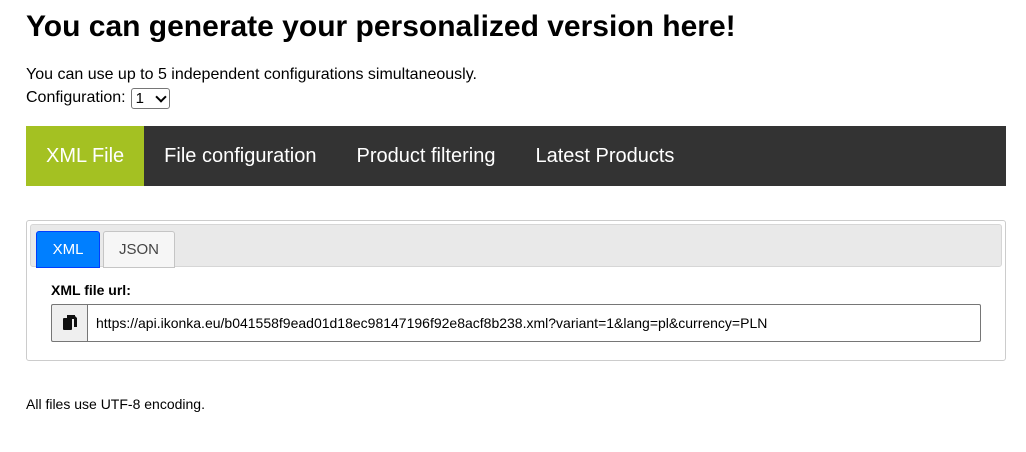  Describe the element at coordinates (604, 156) in the screenshot. I see `tab-latest-products: Latest Products` at that location.